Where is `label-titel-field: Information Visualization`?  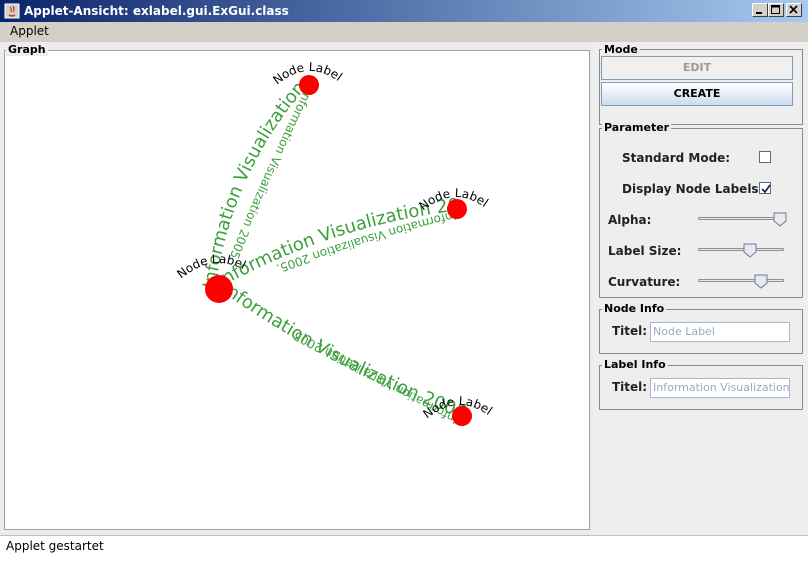 label-titel-field: Information Visualization is located at coordinates (720, 388).